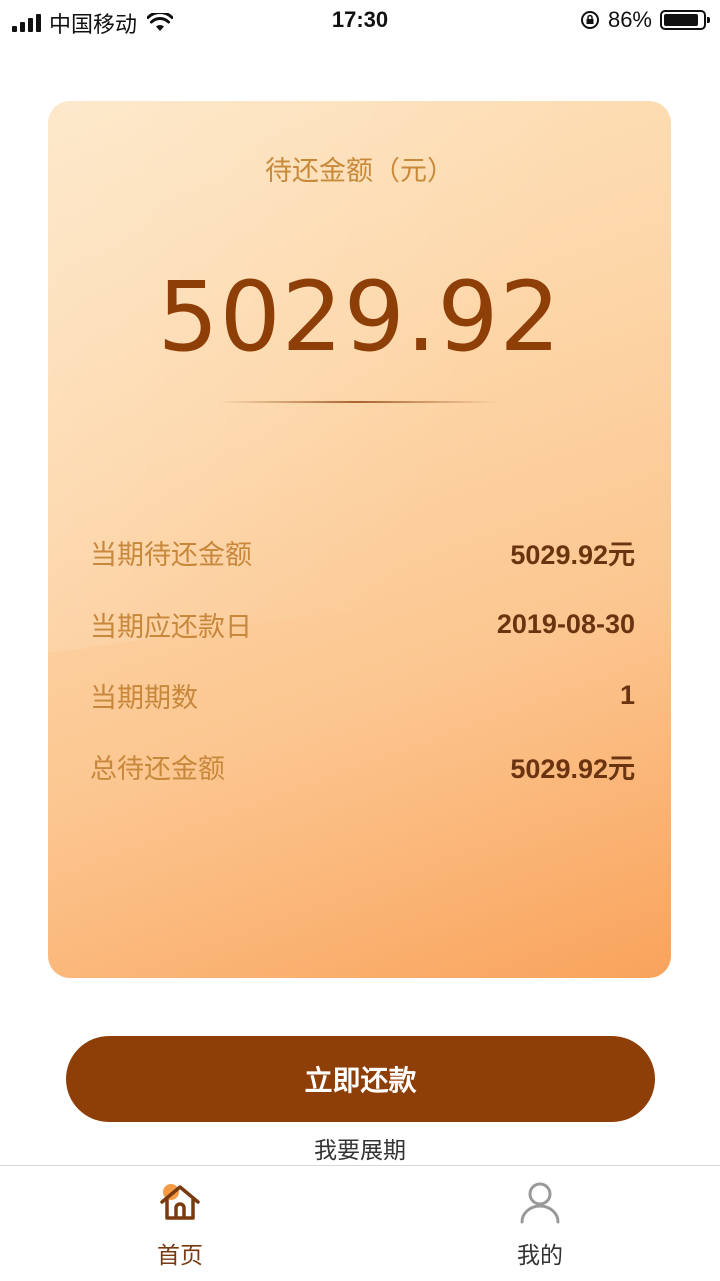 This screenshot has width=720, height=1281. What do you see at coordinates (362, 624) in the screenshot?
I see `detail-row-due-date: 当期应还款日 2019-08-30` at bounding box center [362, 624].